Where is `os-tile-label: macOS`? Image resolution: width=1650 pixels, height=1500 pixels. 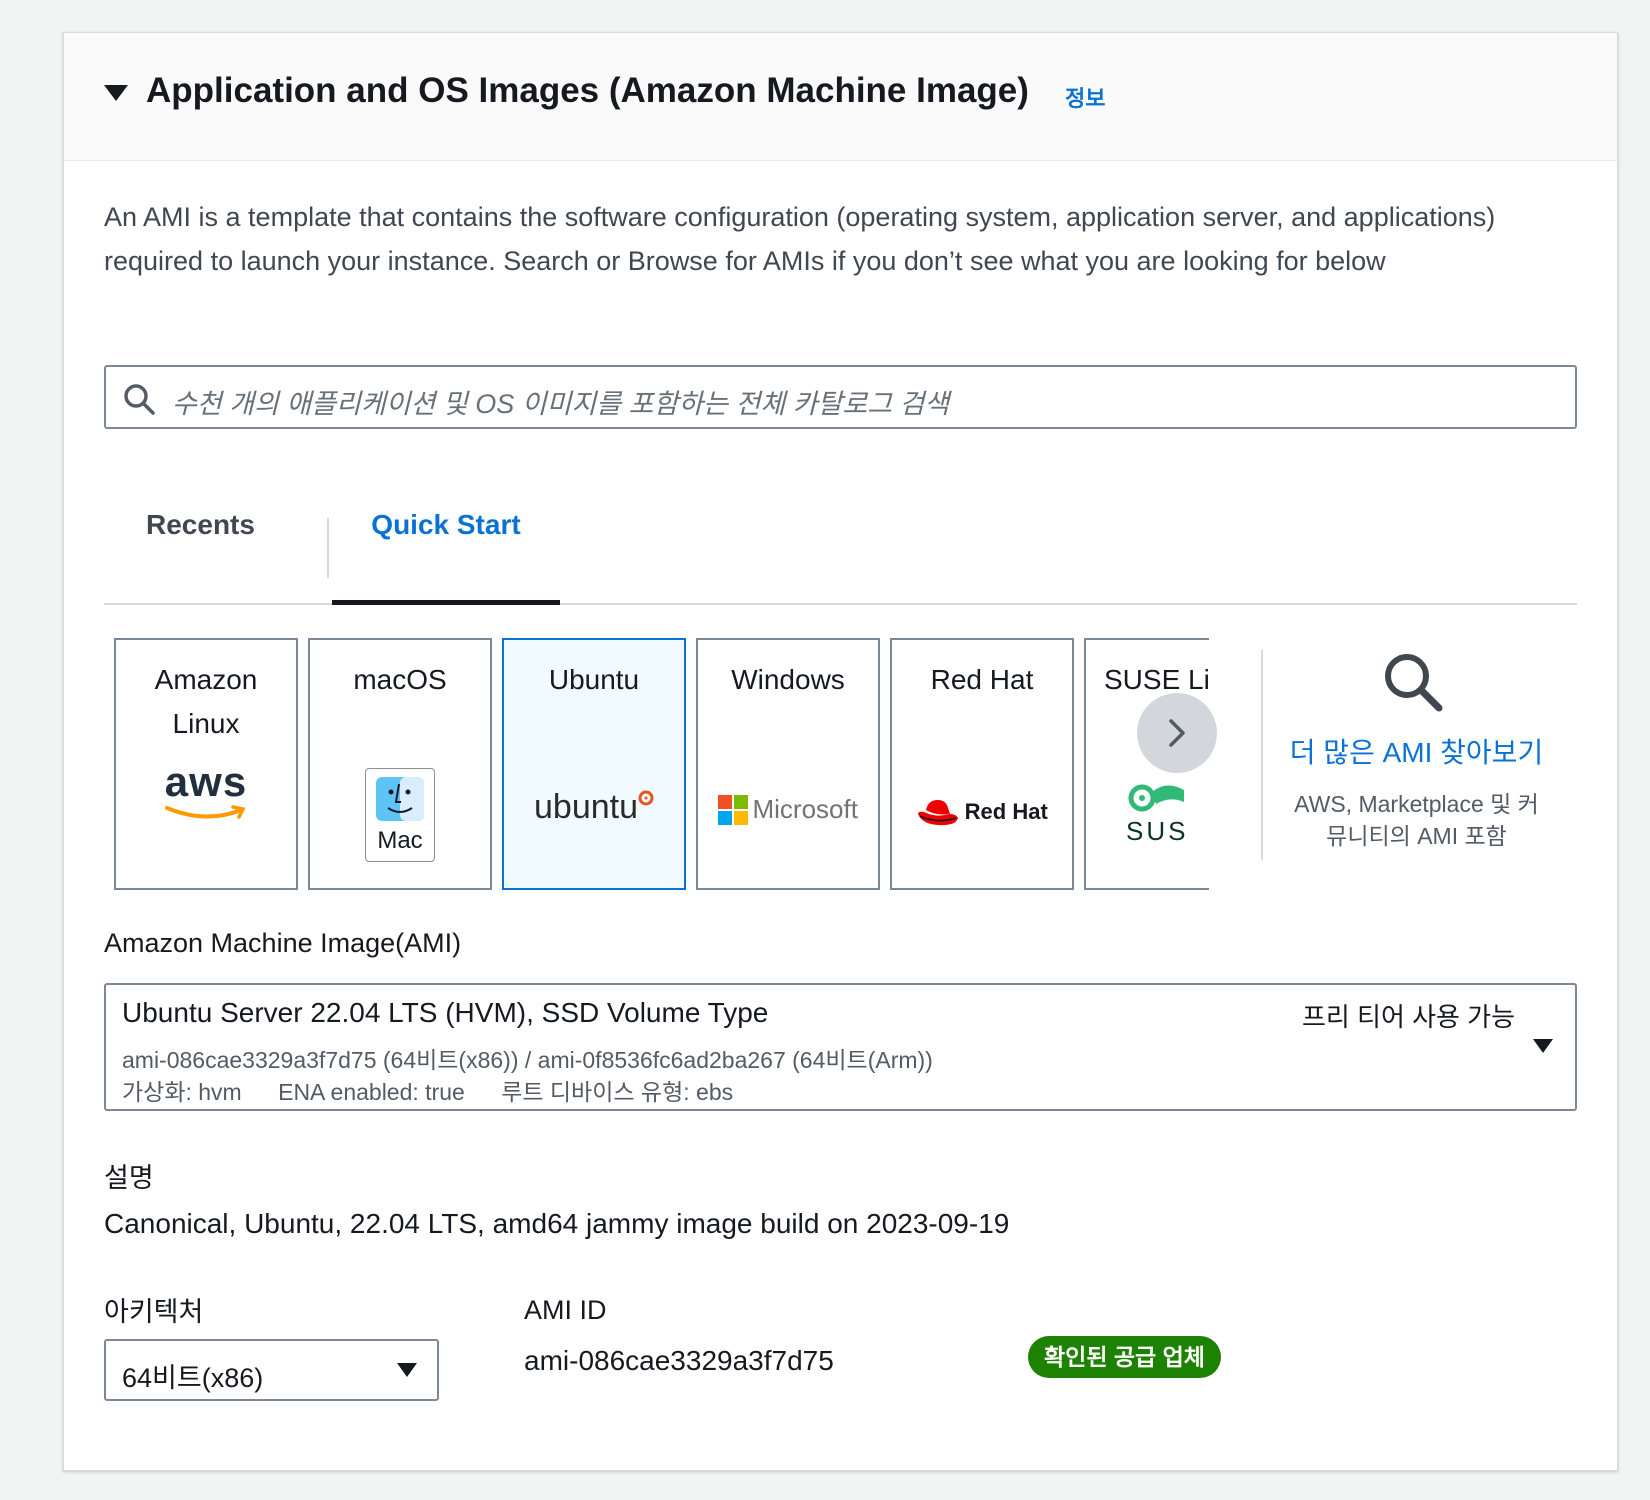
os-tile-label: macOS is located at coordinates (400, 679).